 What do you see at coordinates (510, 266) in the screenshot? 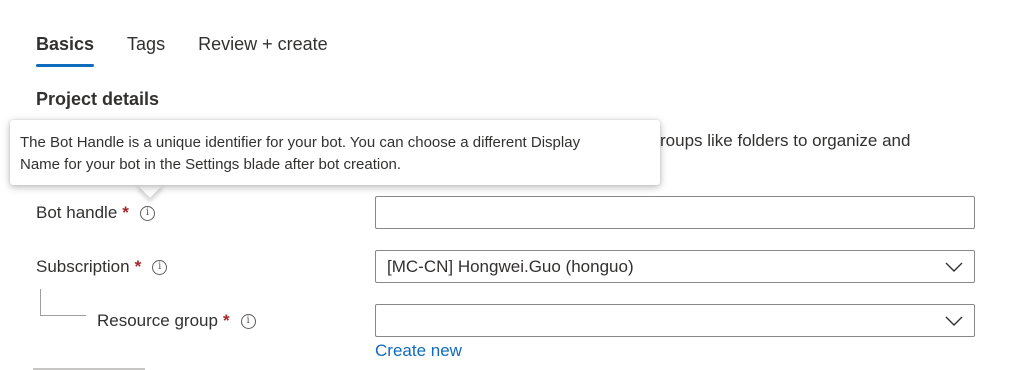
I see `subscription-selected-value: [MC-CN] Hongwei.Guo (honguo)` at bounding box center [510, 266].